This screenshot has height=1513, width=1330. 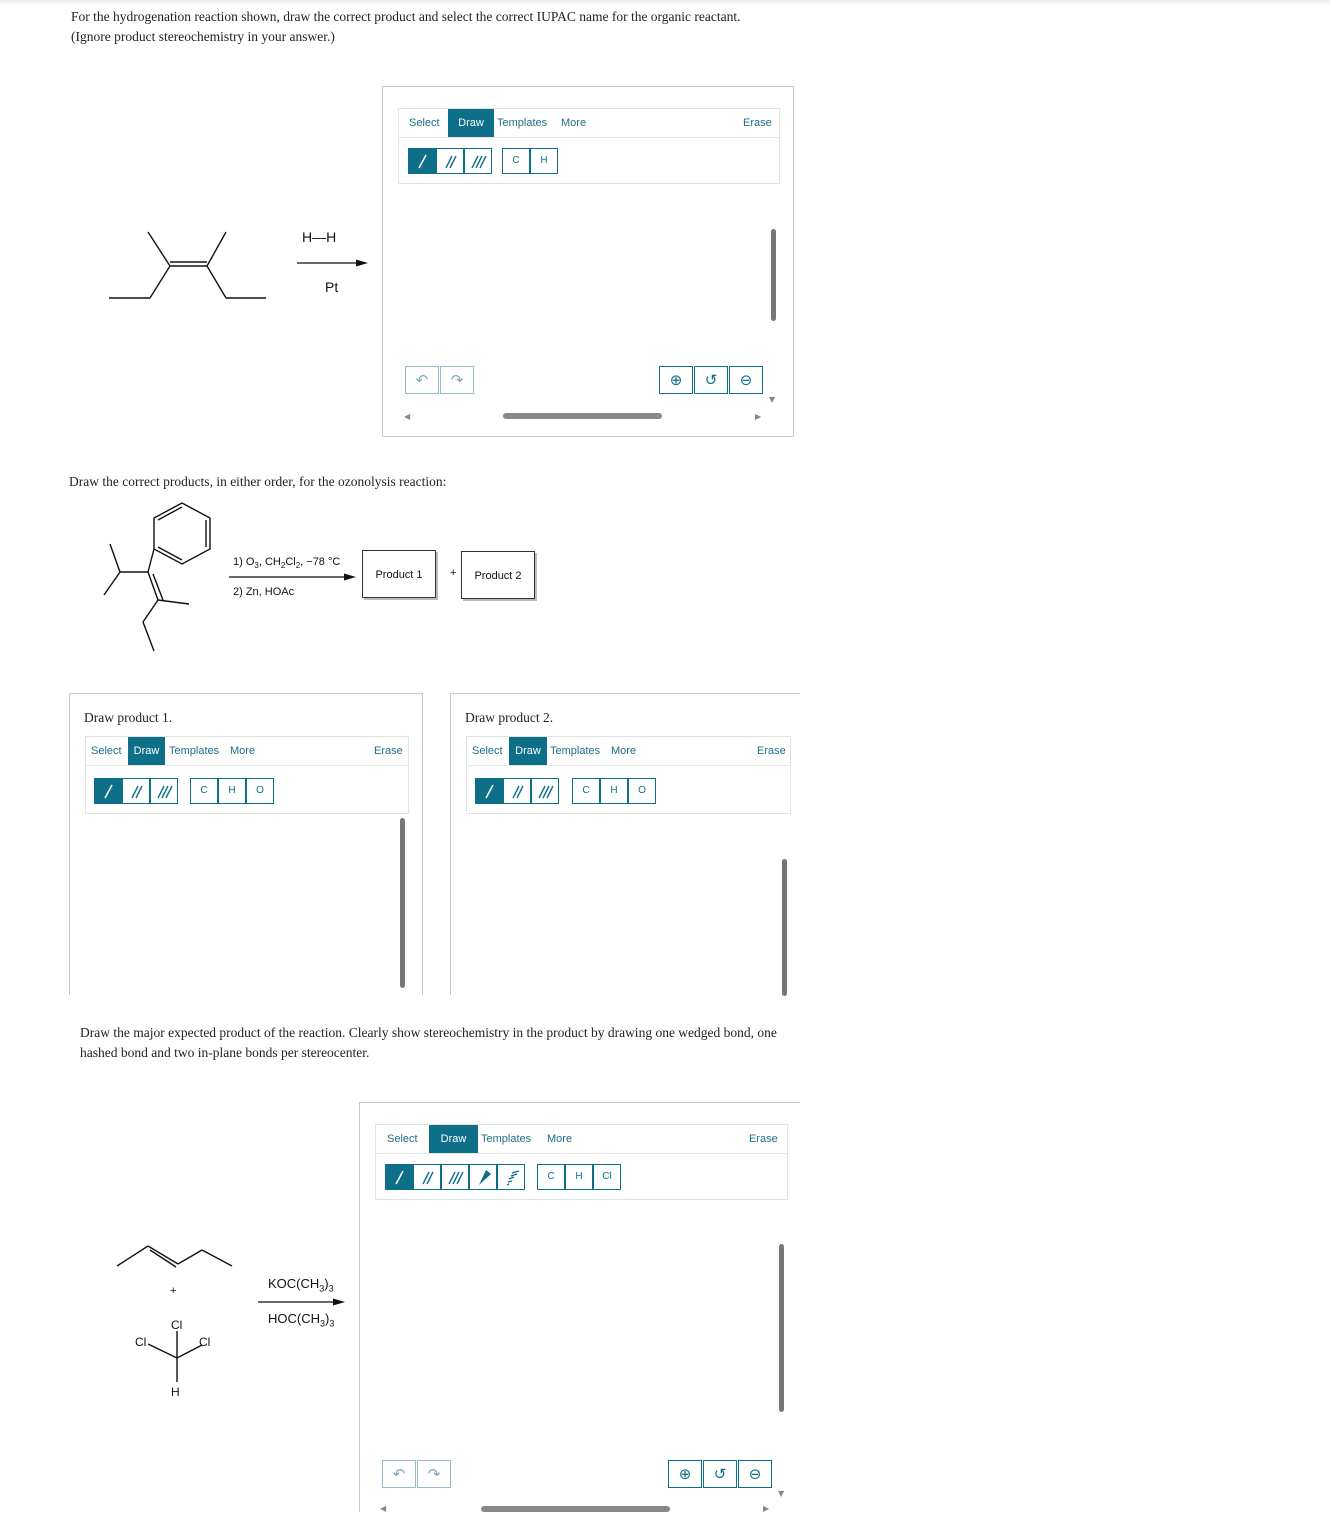 I want to click on p2-atom-o-button: O, so click(x=642, y=791).